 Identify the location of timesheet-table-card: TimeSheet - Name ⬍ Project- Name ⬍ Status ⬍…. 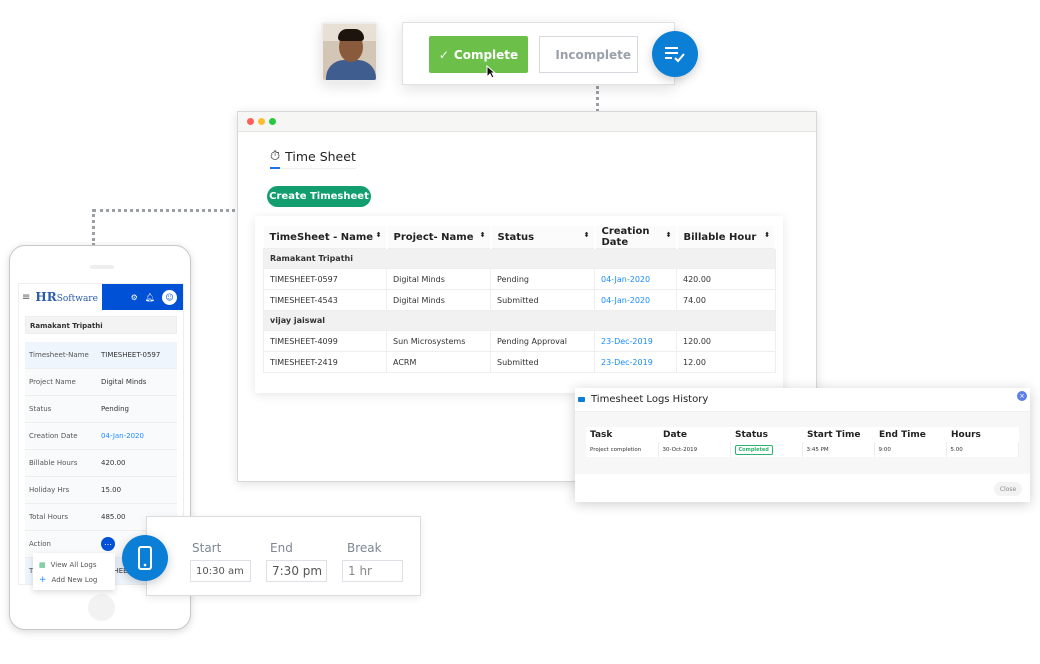
(519, 304).